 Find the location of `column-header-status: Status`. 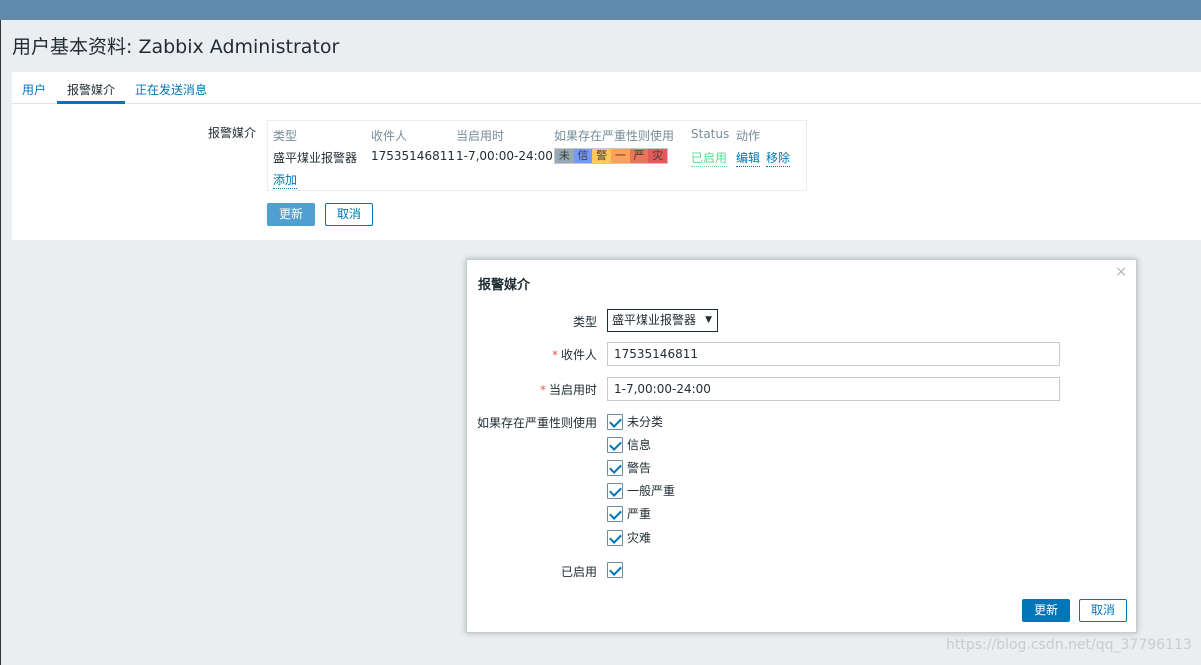

column-header-status: Status is located at coordinates (710, 134).